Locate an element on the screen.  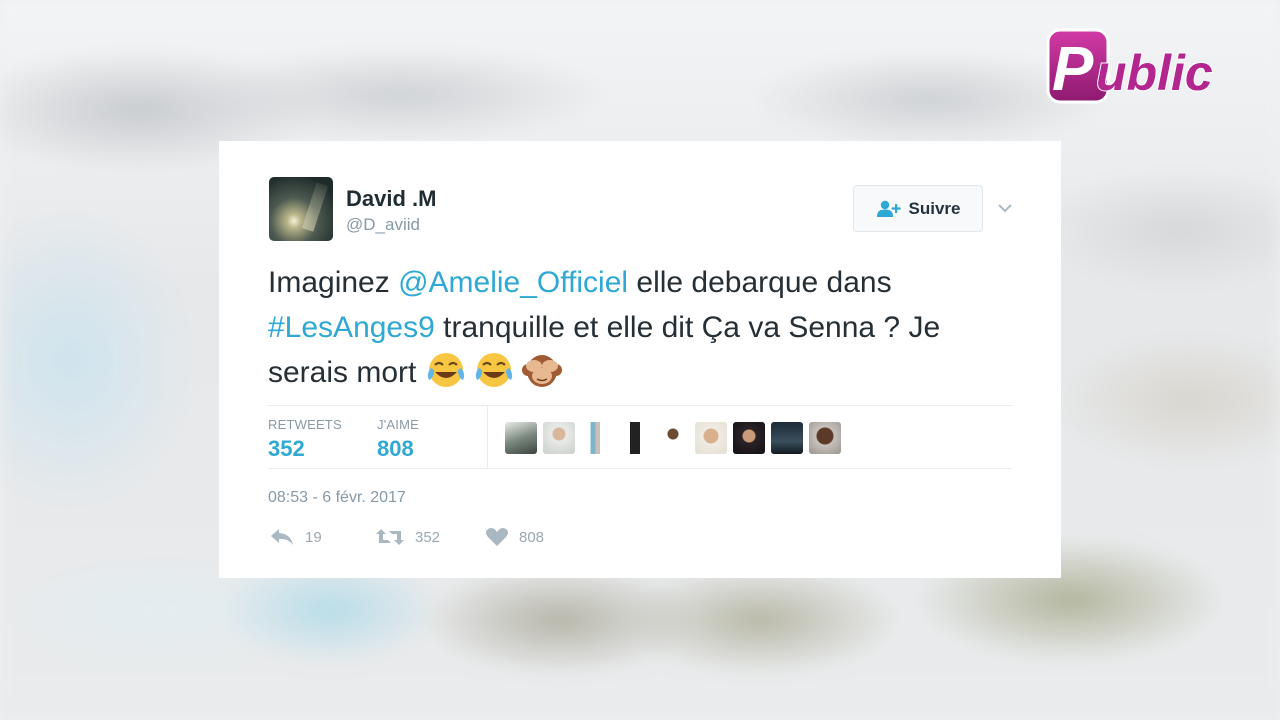
follow-button: Suivre is located at coordinates (918, 208).